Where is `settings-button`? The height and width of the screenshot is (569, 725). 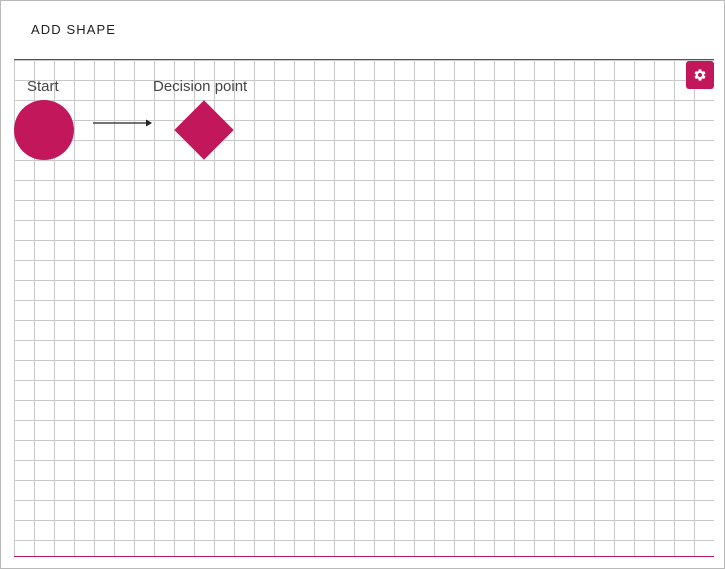
settings-button is located at coordinates (700, 75).